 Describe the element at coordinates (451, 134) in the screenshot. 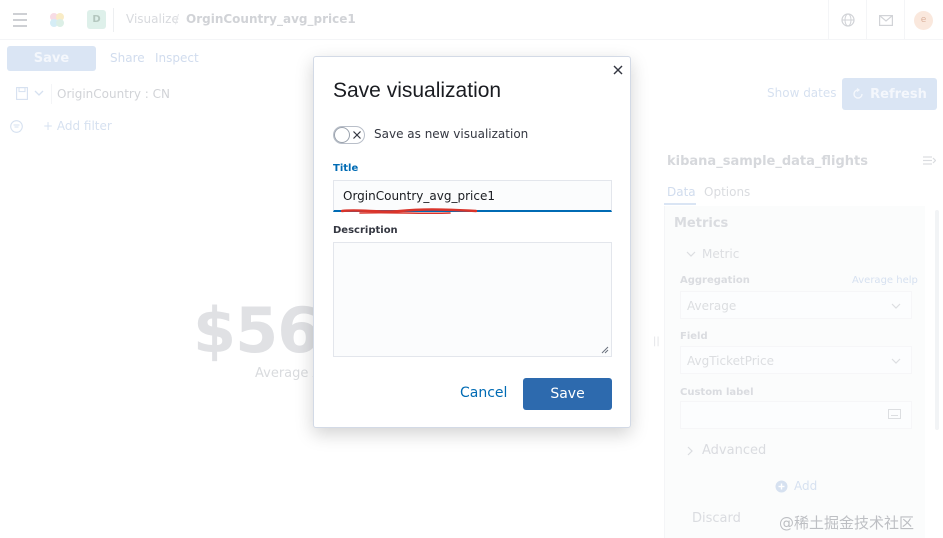

I see `save-as-new-label: Save as new visualization` at that location.